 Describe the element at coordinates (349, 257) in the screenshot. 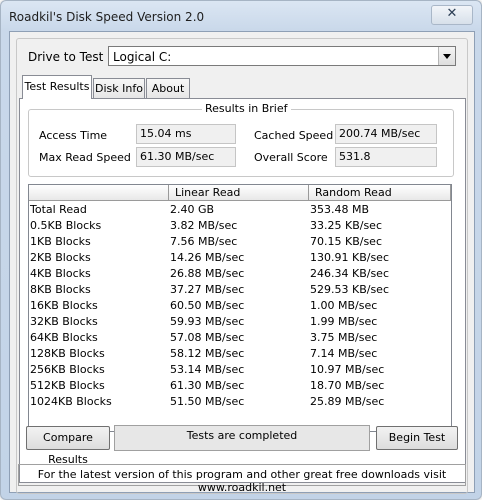

I see `random-read-cell: 130.91 KB/sec` at that location.